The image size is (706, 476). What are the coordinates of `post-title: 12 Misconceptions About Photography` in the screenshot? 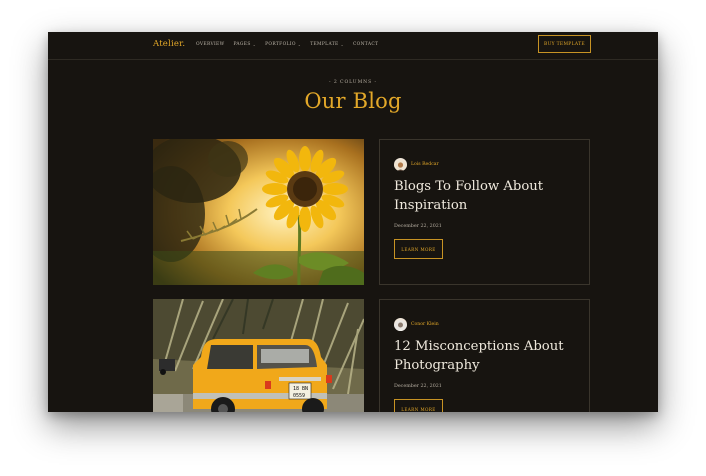 It's located at (484, 356).